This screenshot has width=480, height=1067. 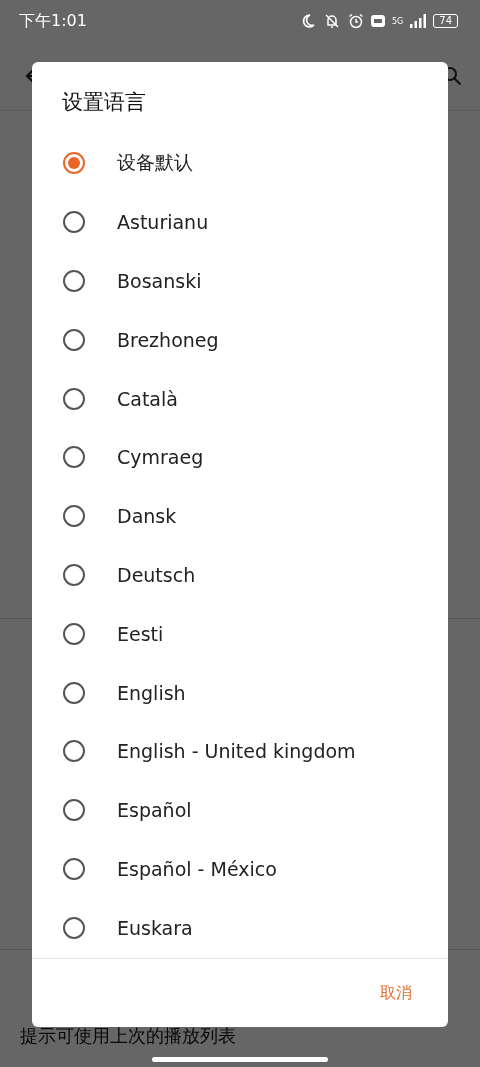 I want to click on language-option: Bosanski, so click(x=240, y=281).